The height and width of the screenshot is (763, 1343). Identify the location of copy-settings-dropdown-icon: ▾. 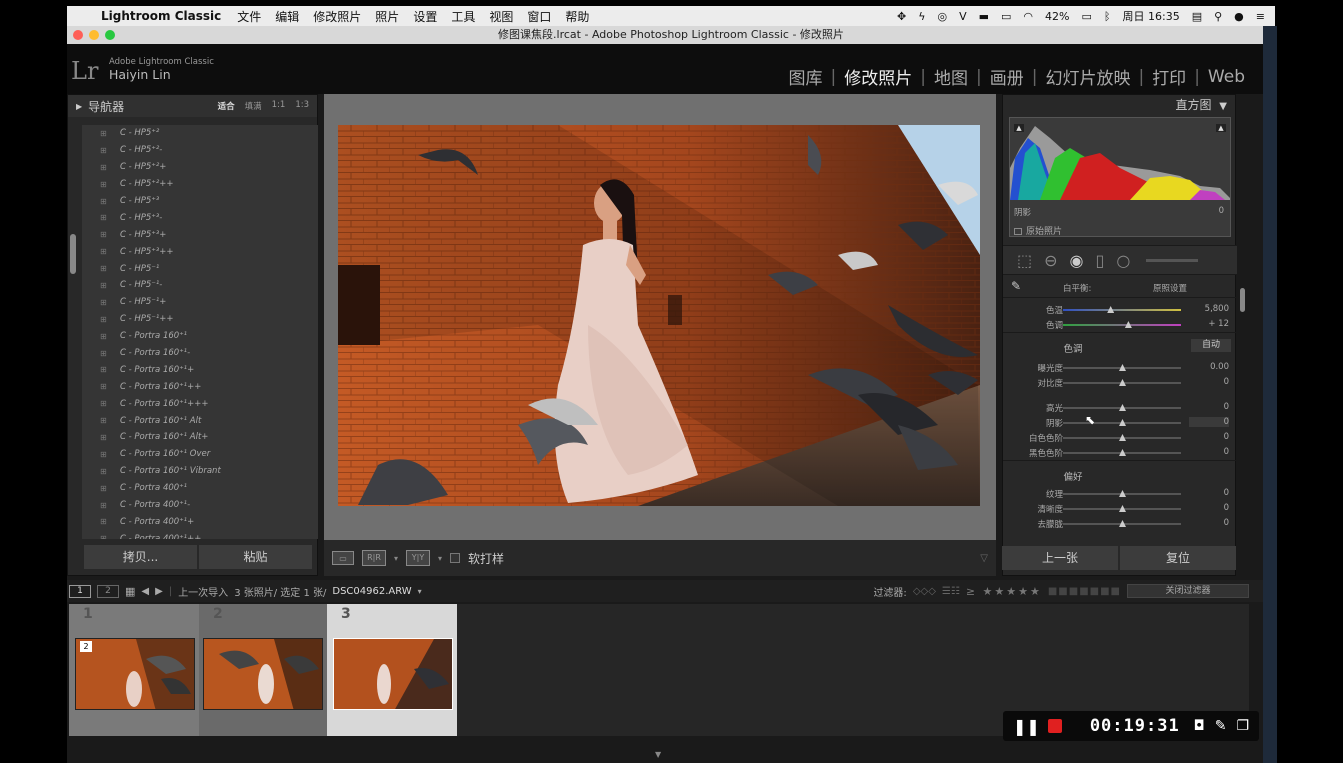
(440, 558).